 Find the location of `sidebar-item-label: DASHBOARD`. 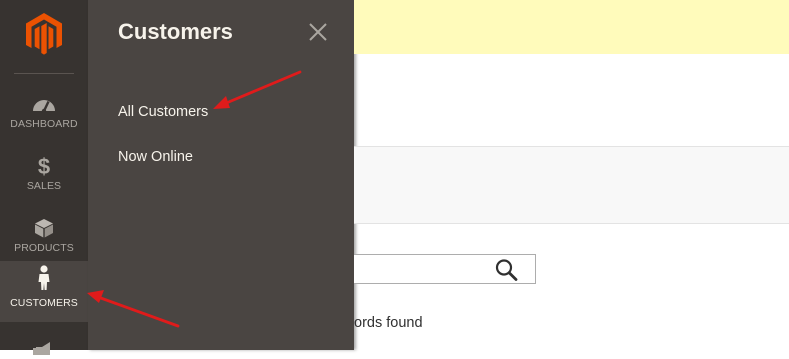

sidebar-item-label: DASHBOARD is located at coordinates (44, 124).